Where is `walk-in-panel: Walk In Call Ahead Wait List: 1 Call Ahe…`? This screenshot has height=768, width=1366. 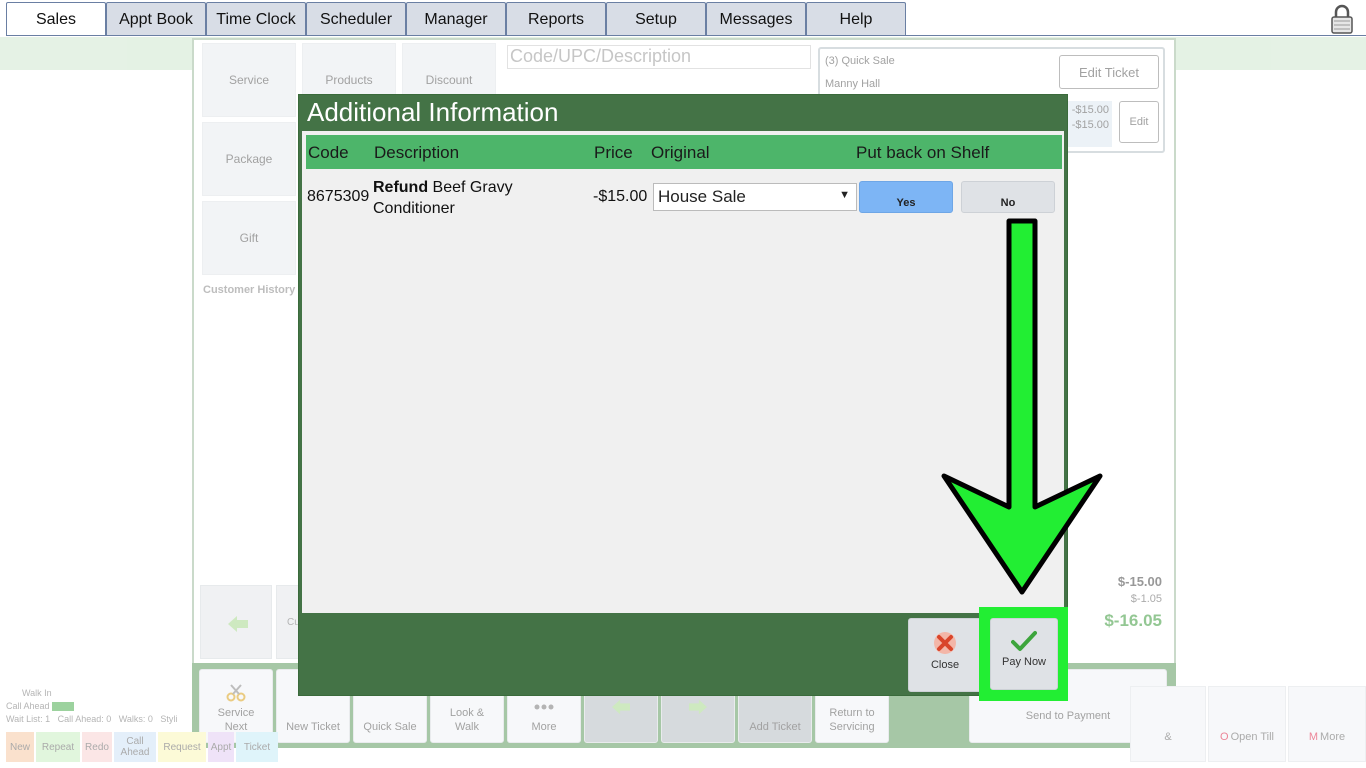
walk-in-panel: Walk In Call Ahead Wait List: 1 Call Ahe… is located at coordinates (99, 706).